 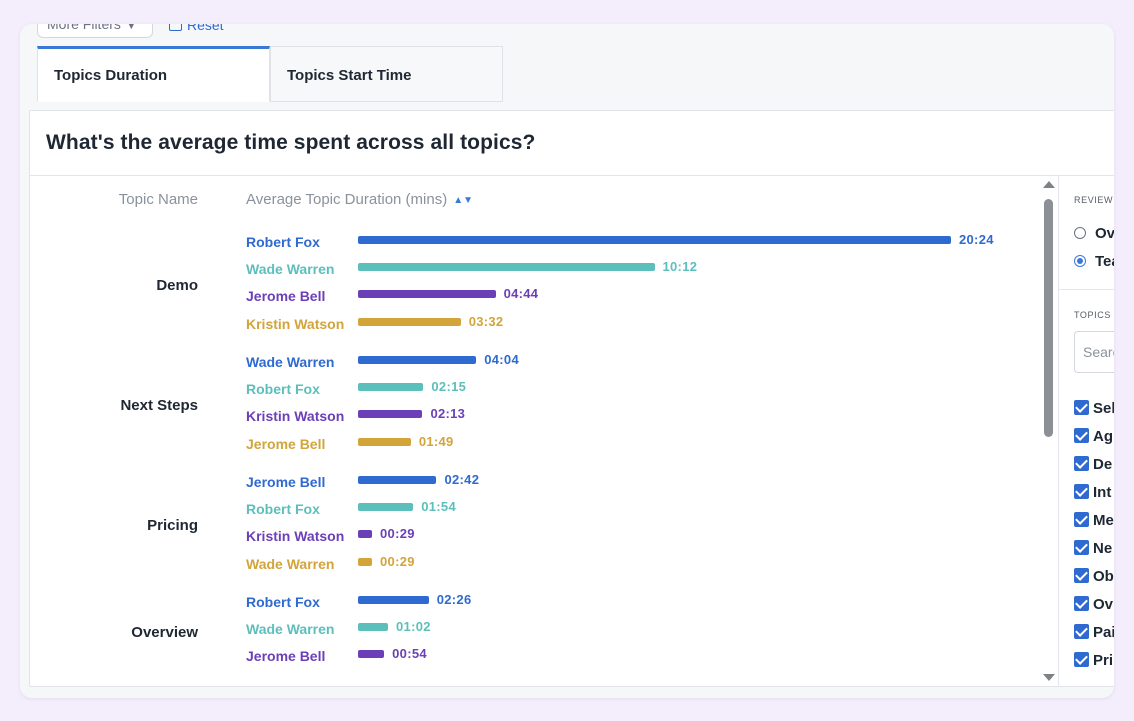 What do you see at coordinates (1094, 520) in the screenshot?
I see `topic-checkbox-item: Me` at bounding box center [1094, 520].